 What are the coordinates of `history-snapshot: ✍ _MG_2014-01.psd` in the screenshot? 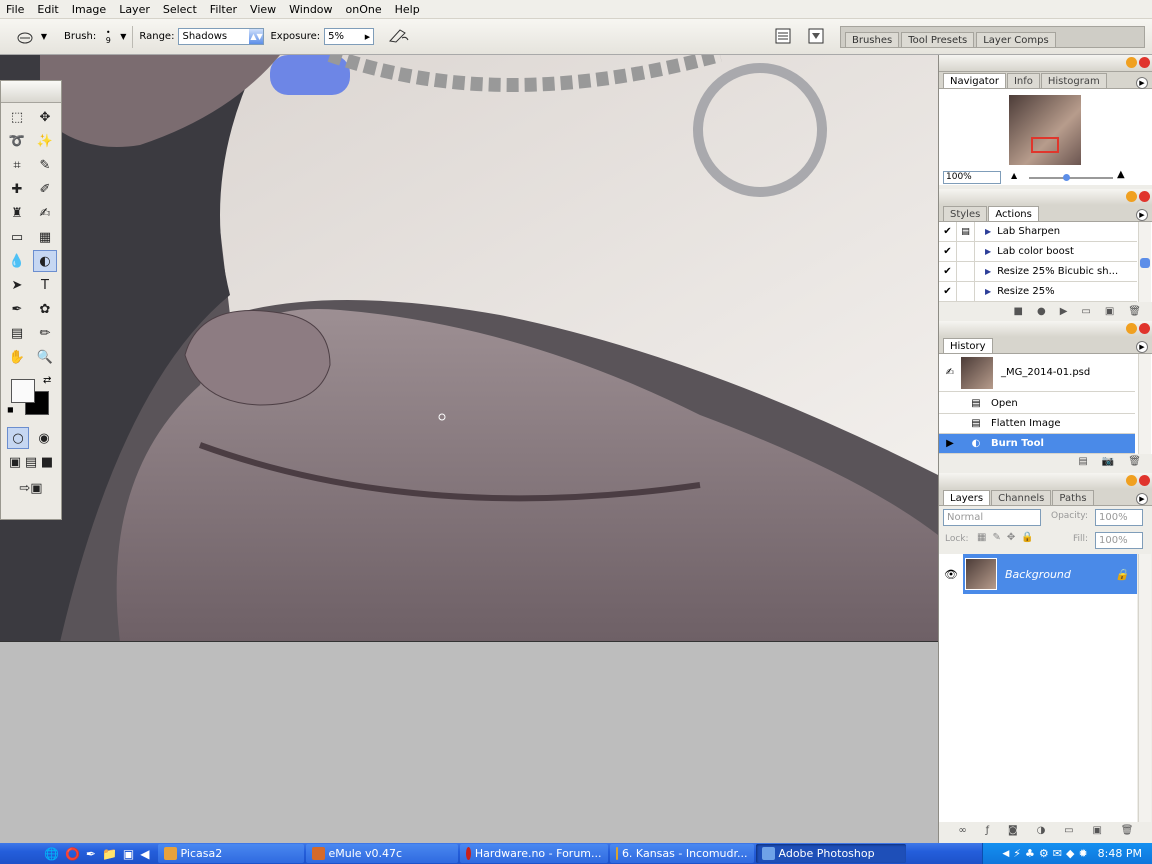 It's located at (1037, 373).